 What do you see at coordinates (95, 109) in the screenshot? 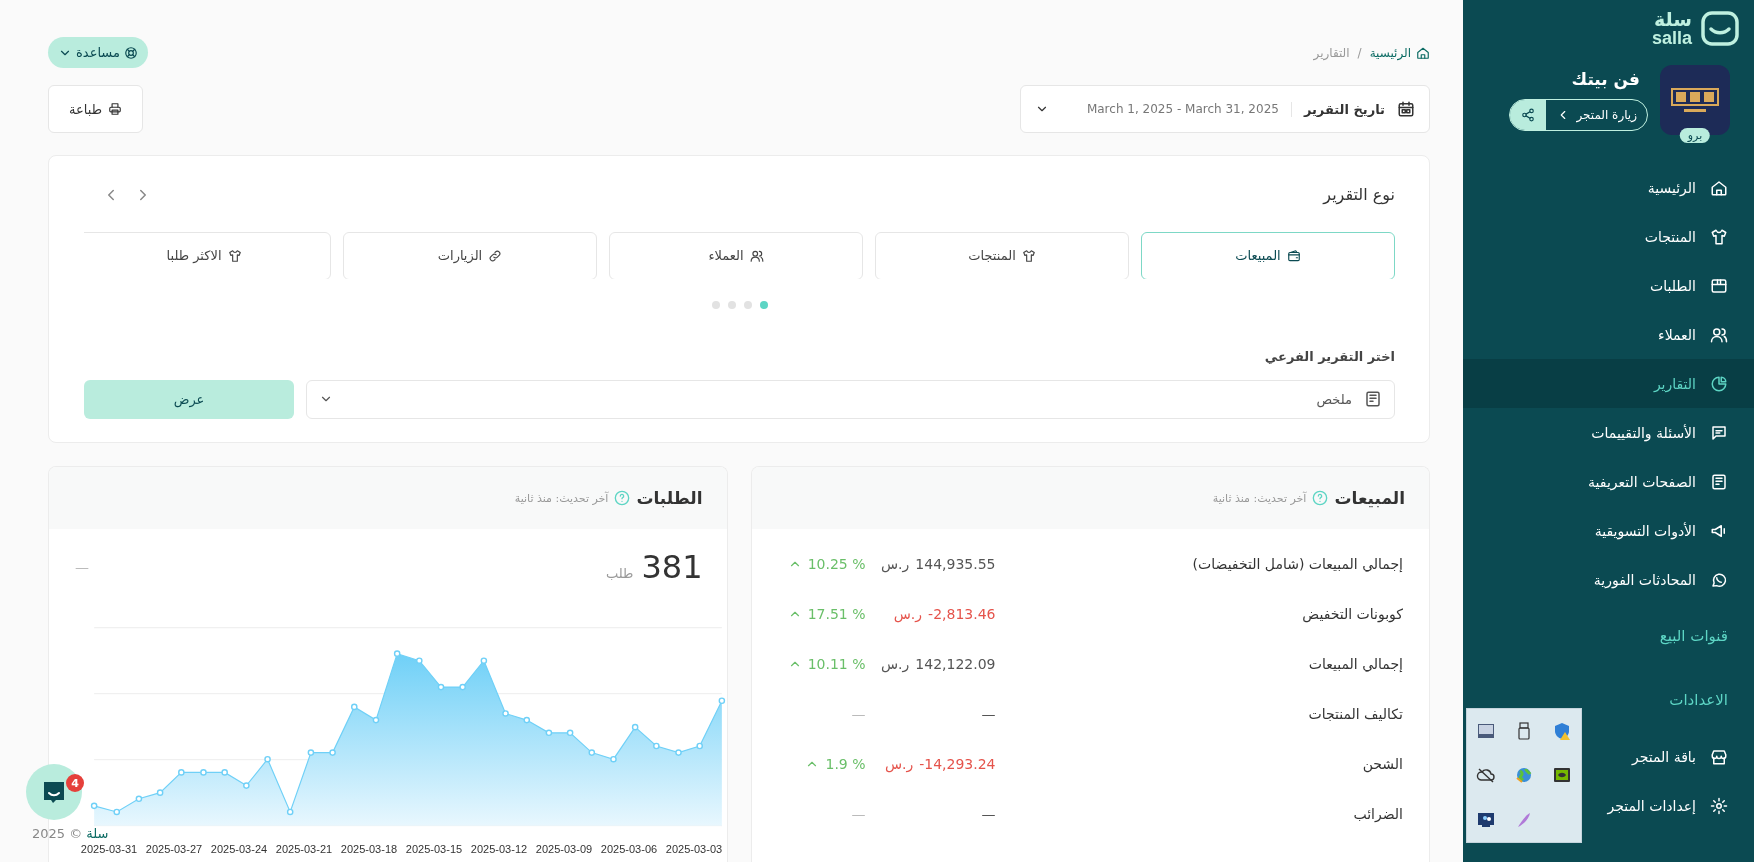
I see `print-button: طباعة` at bounding box center [95, 109].